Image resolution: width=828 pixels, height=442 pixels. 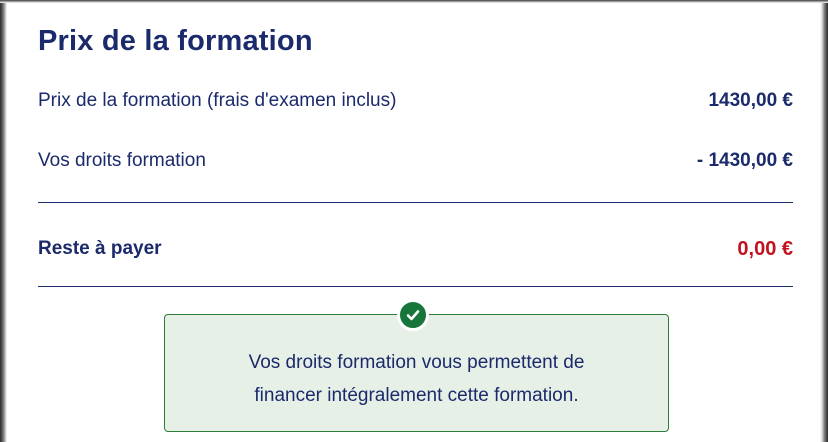 I want to click on rights-row: Vos droits formation - 1430,00 €, so click(x=415, y=161).